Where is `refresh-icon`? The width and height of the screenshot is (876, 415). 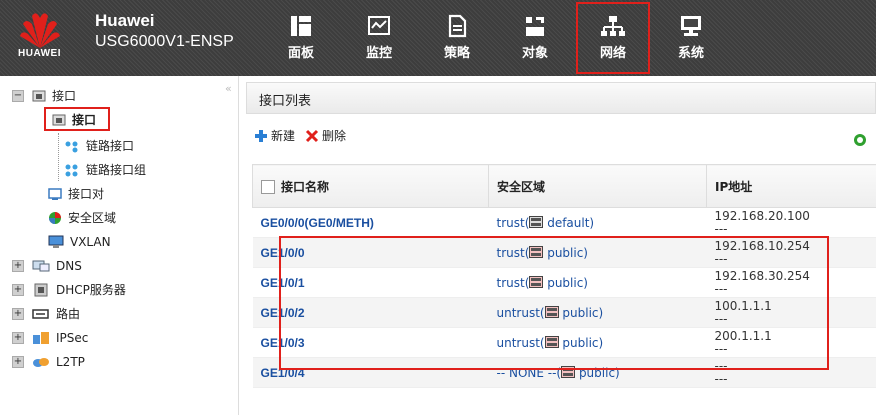 refresh-icon is located at coordinates (860, 140).